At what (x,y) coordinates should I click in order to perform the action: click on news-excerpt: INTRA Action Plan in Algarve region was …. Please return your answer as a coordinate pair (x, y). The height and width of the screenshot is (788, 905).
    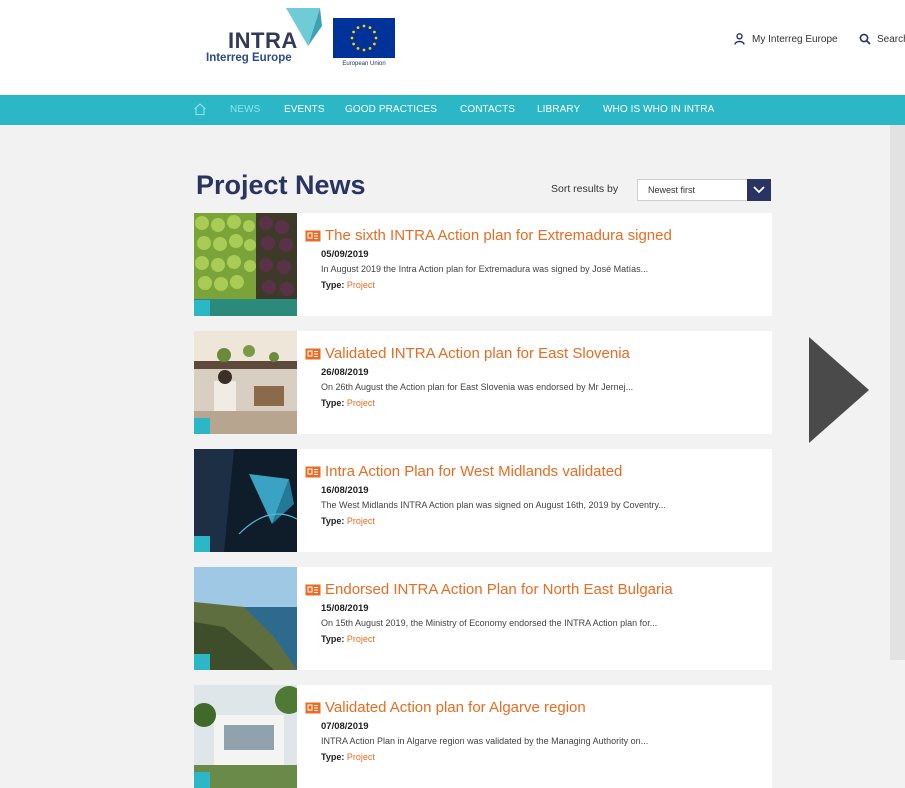
    Looking at the image, I should click on (485, 741).